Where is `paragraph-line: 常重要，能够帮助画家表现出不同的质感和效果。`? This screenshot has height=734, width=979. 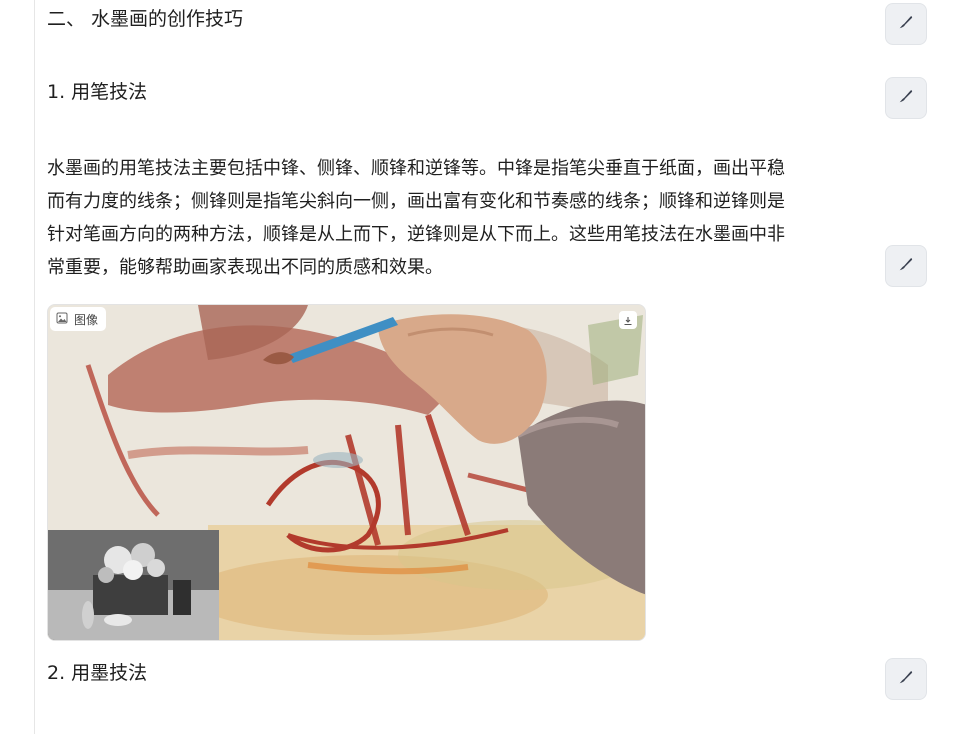 paragraph-line: 常重要，能够帮助画家表现出不同的质感和效果。 is located at coordinates (245, 267).